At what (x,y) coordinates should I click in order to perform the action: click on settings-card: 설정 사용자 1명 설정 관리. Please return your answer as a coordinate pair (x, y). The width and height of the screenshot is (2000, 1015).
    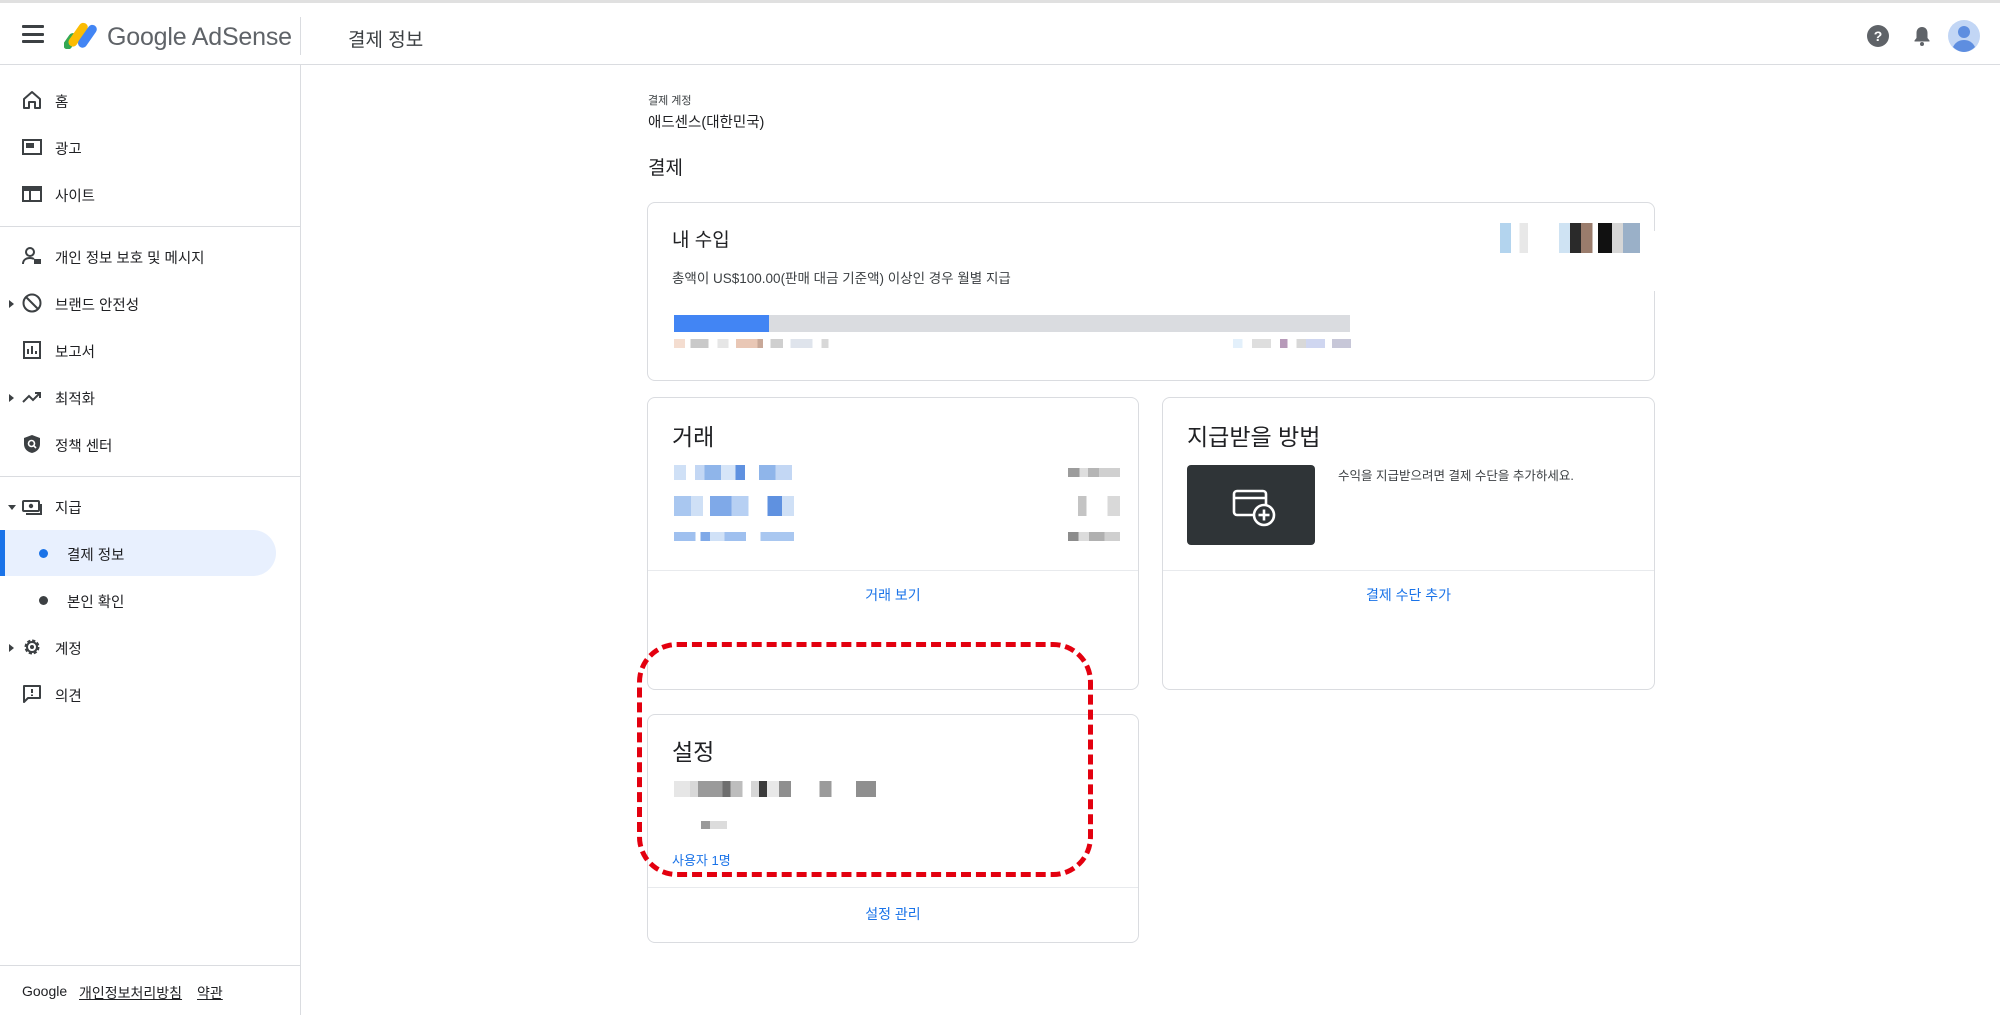
    Looking at the image, I should click on (893, 828).